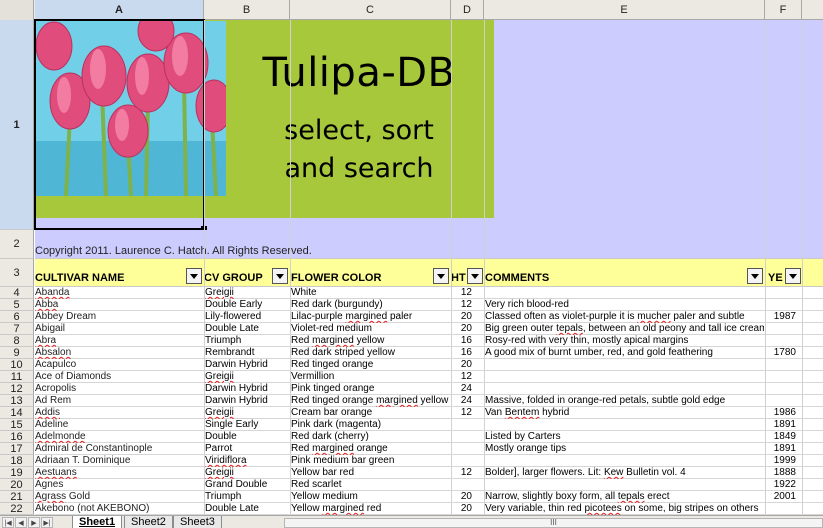 The width and height of the screenshot is (823, 528). Describe the element at coordinates (370, 413) in the screenshot. I see `cell-color: Cream bar orange` at that location.